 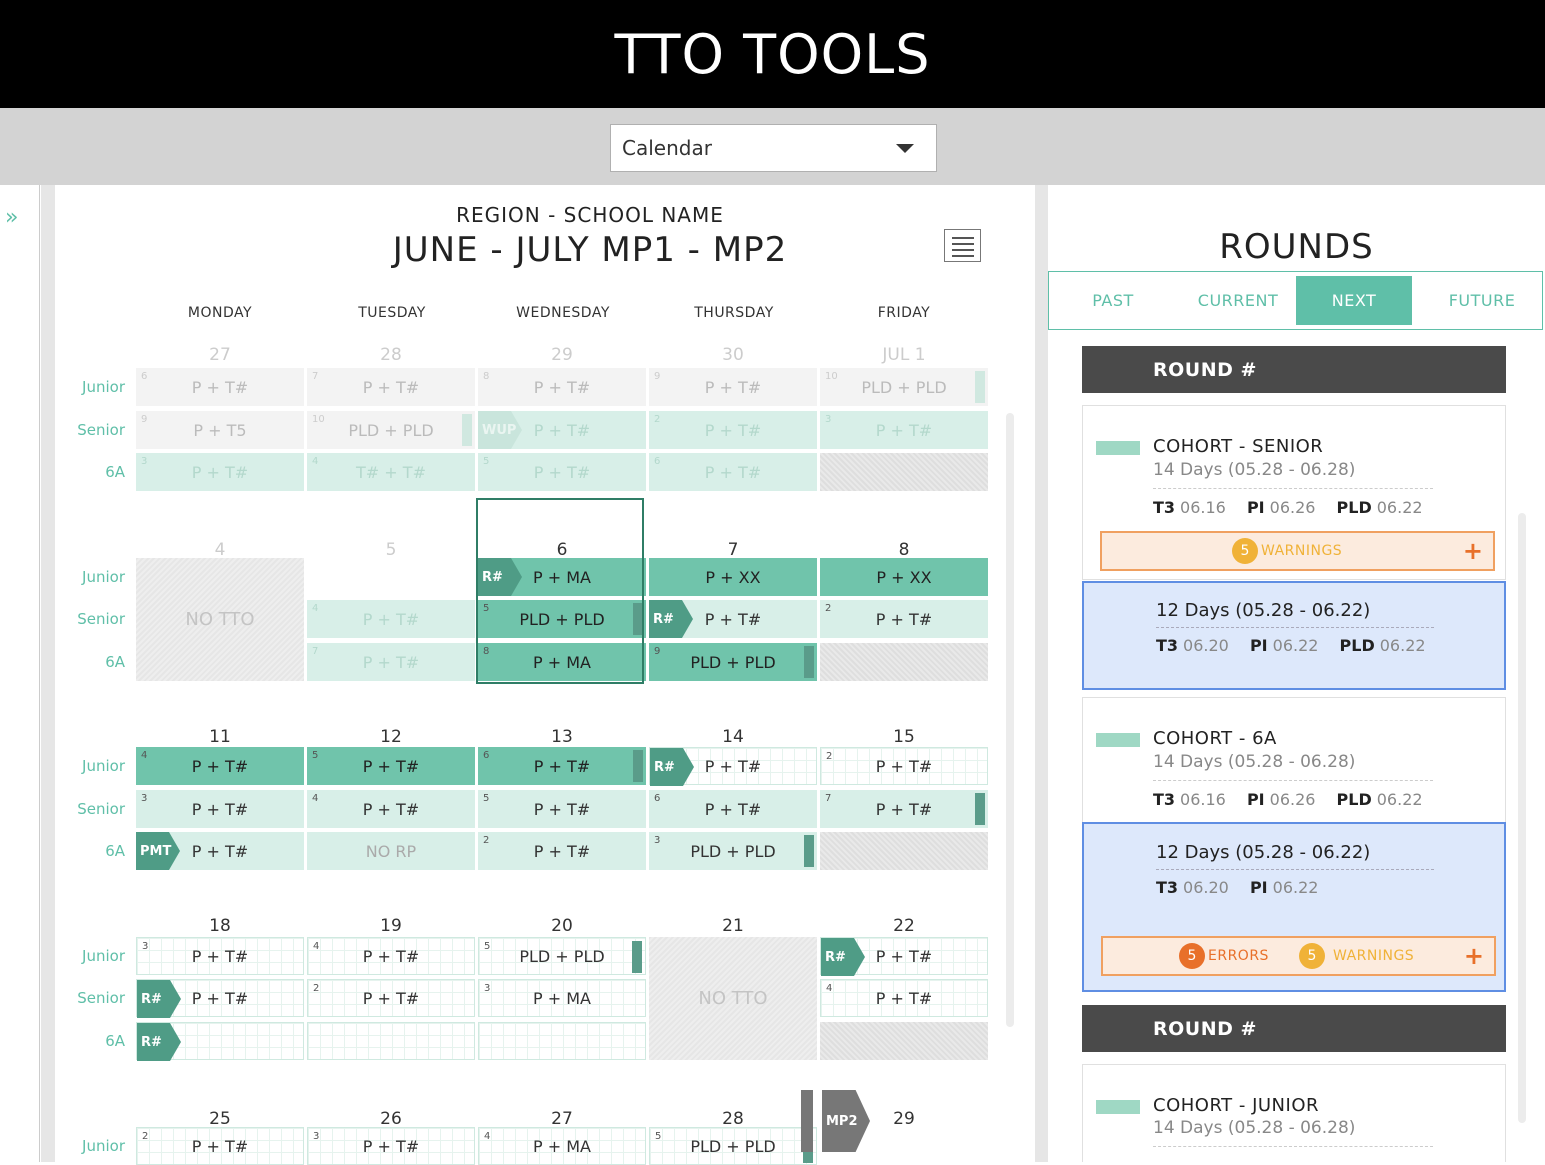 I want to click on calendar-cell: 4 T# + T#, so click(x=391, y=472).